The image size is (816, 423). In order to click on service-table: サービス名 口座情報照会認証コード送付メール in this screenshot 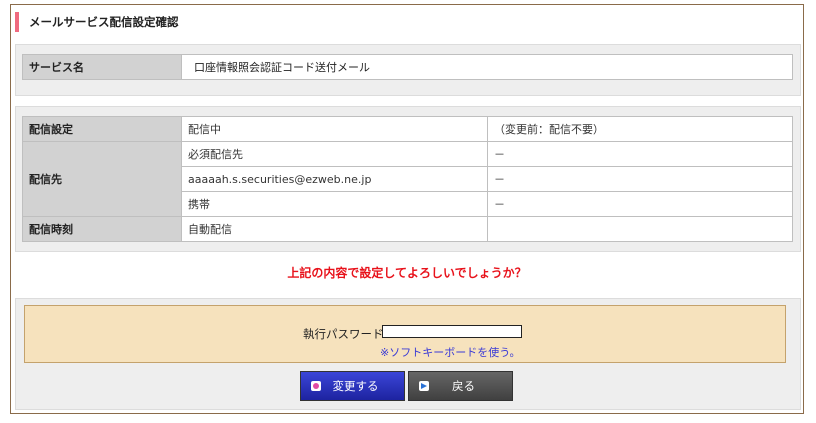, I will do `click(407, 67)`.